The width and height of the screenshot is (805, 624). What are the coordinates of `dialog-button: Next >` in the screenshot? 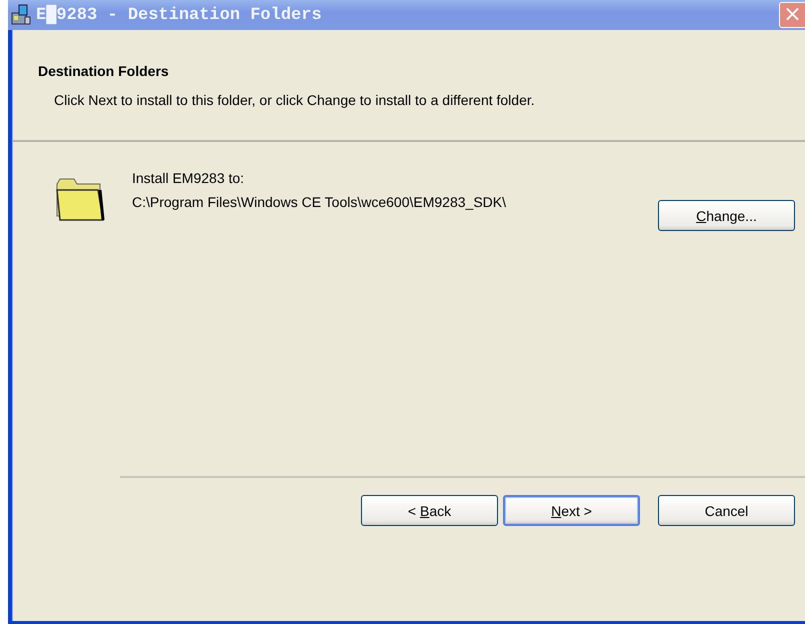 It's located at (571, 510).